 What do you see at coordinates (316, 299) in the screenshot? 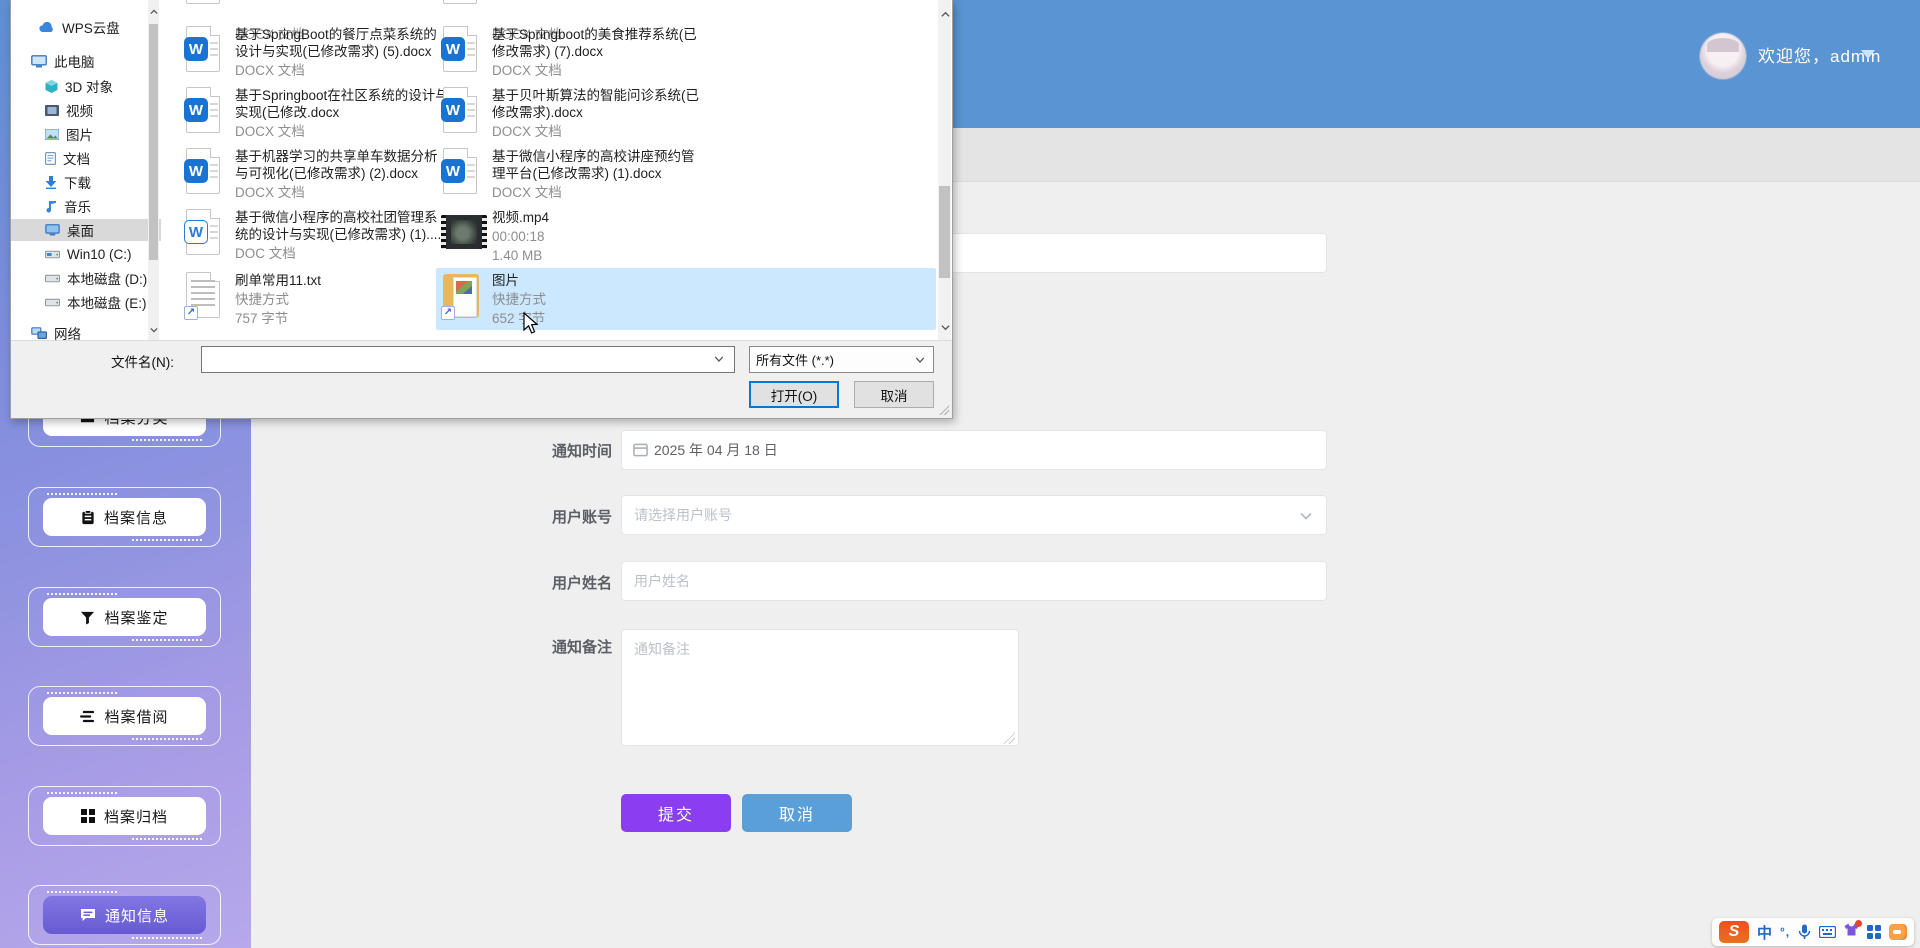
I see `file-item: ↗ 刷单常用11.txt 快捷方式 757 字节` at bounding box center [316, 299].